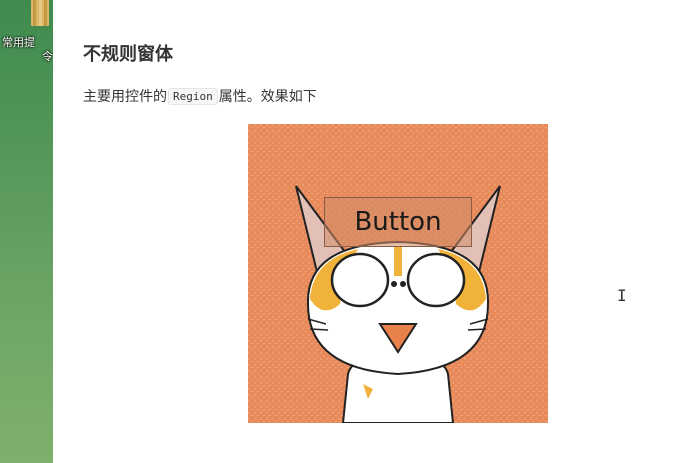 The image size is (684, 463). What do you see at coordinates (436, 280) in the screenshot?
I see `cat-right-eye` at bounding box center [436, 280].